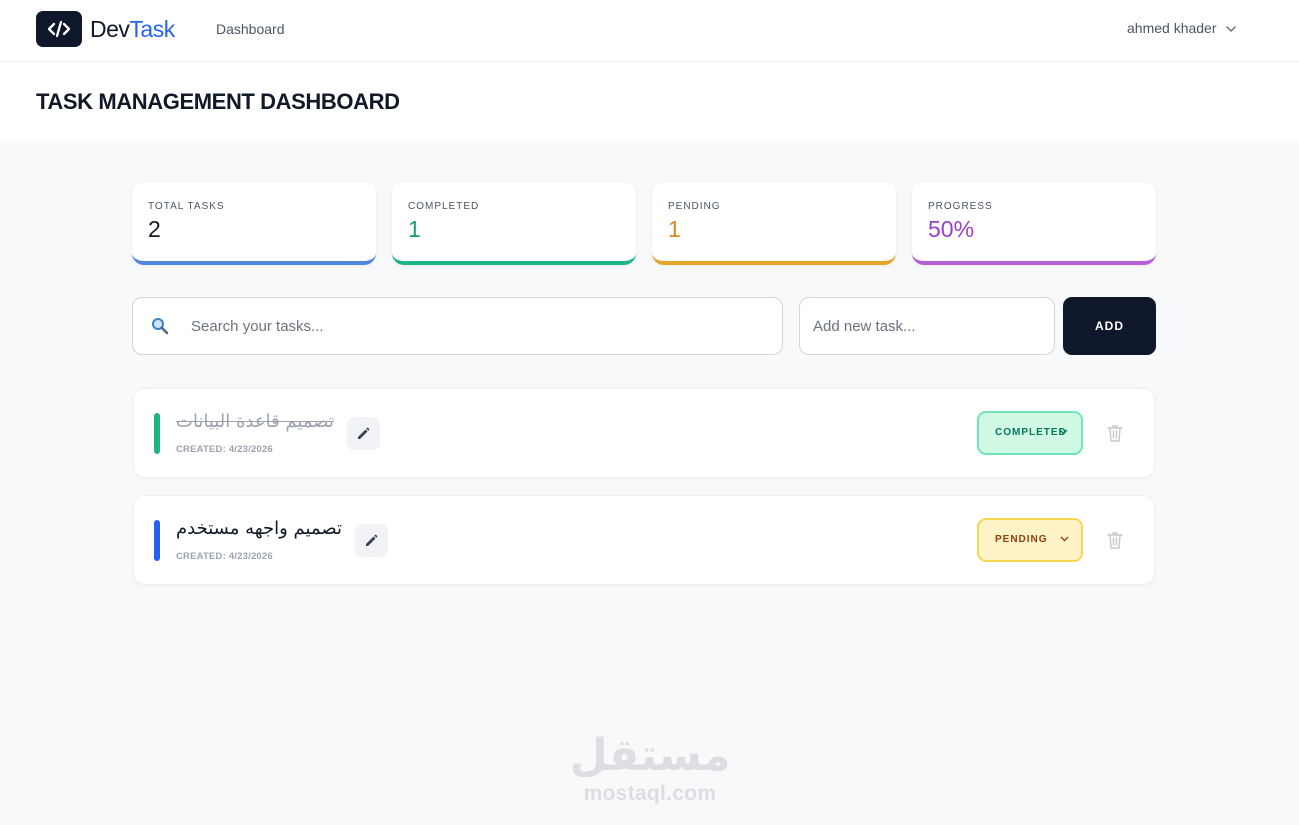 The image size is (1299, 825). I want to click on stat-label: COMPLETED, so click(444, 206).